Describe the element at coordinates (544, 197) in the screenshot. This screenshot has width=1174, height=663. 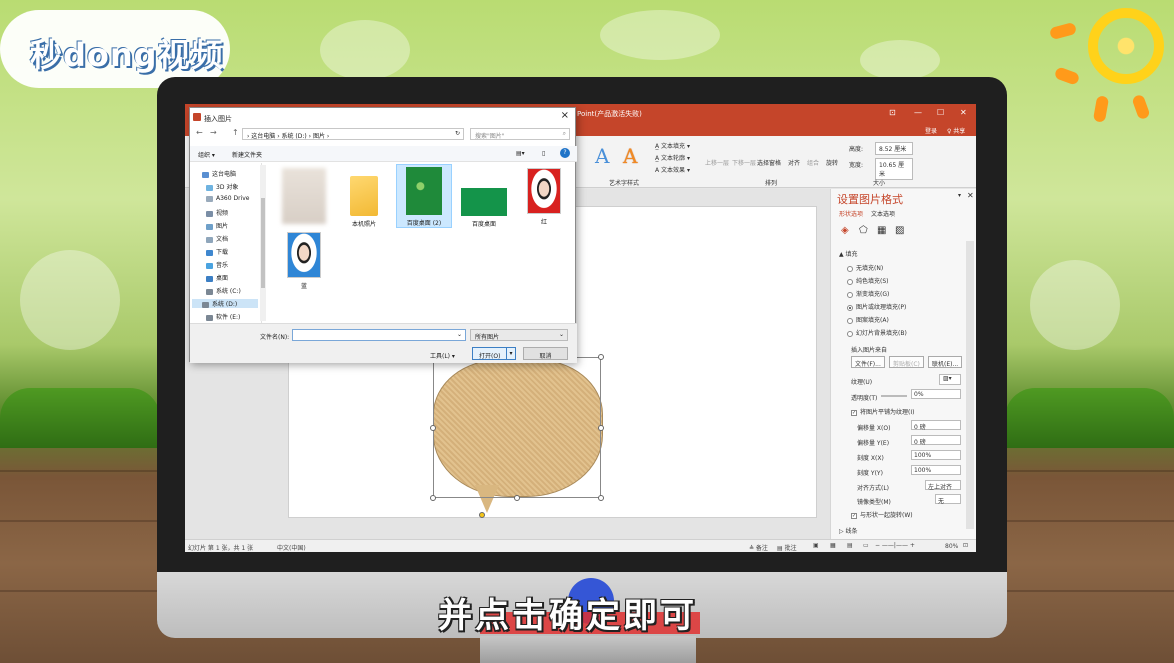
I see `file-red: 红` at that location.